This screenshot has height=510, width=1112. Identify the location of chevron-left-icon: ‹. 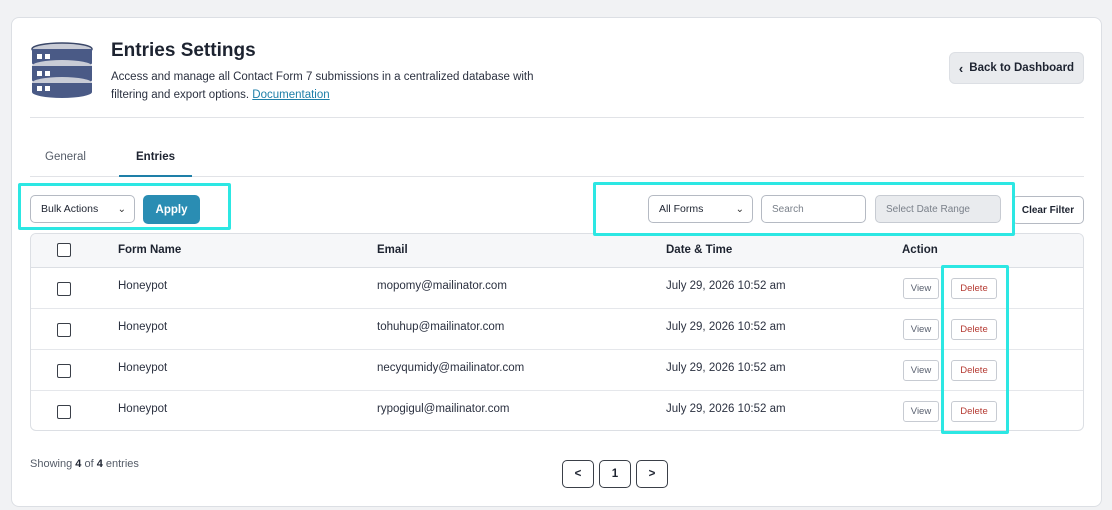
(961, 68).